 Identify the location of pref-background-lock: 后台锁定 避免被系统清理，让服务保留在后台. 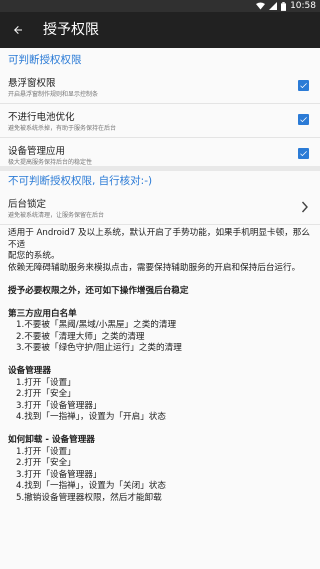
(160, 207).